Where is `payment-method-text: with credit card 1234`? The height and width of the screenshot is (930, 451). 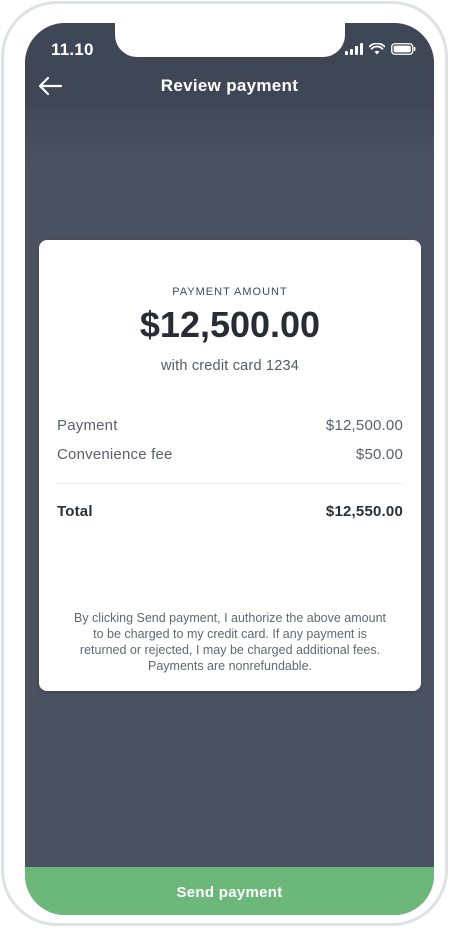 payment-method-text: with credit card 1234 is located at coordinates (230, 366).